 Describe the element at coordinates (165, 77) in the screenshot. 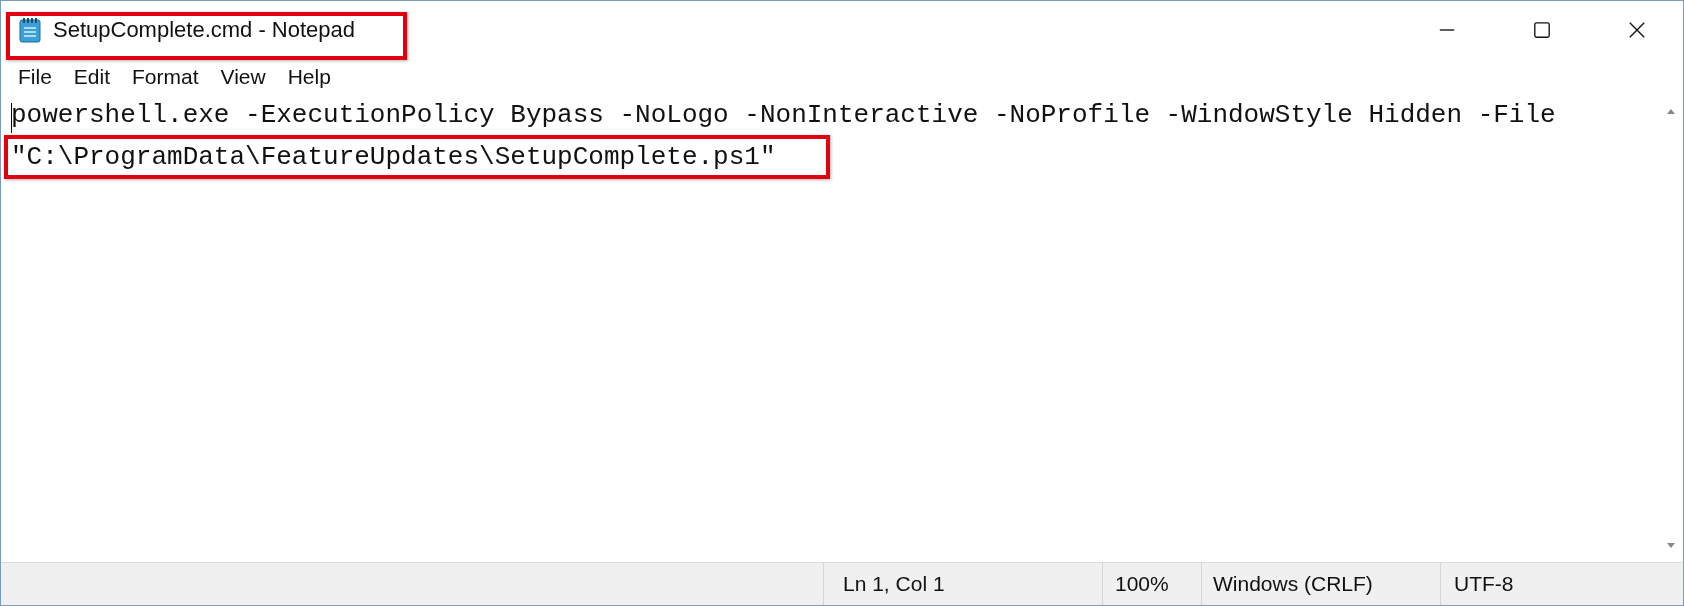

I see `menu-item: Format` at that location.